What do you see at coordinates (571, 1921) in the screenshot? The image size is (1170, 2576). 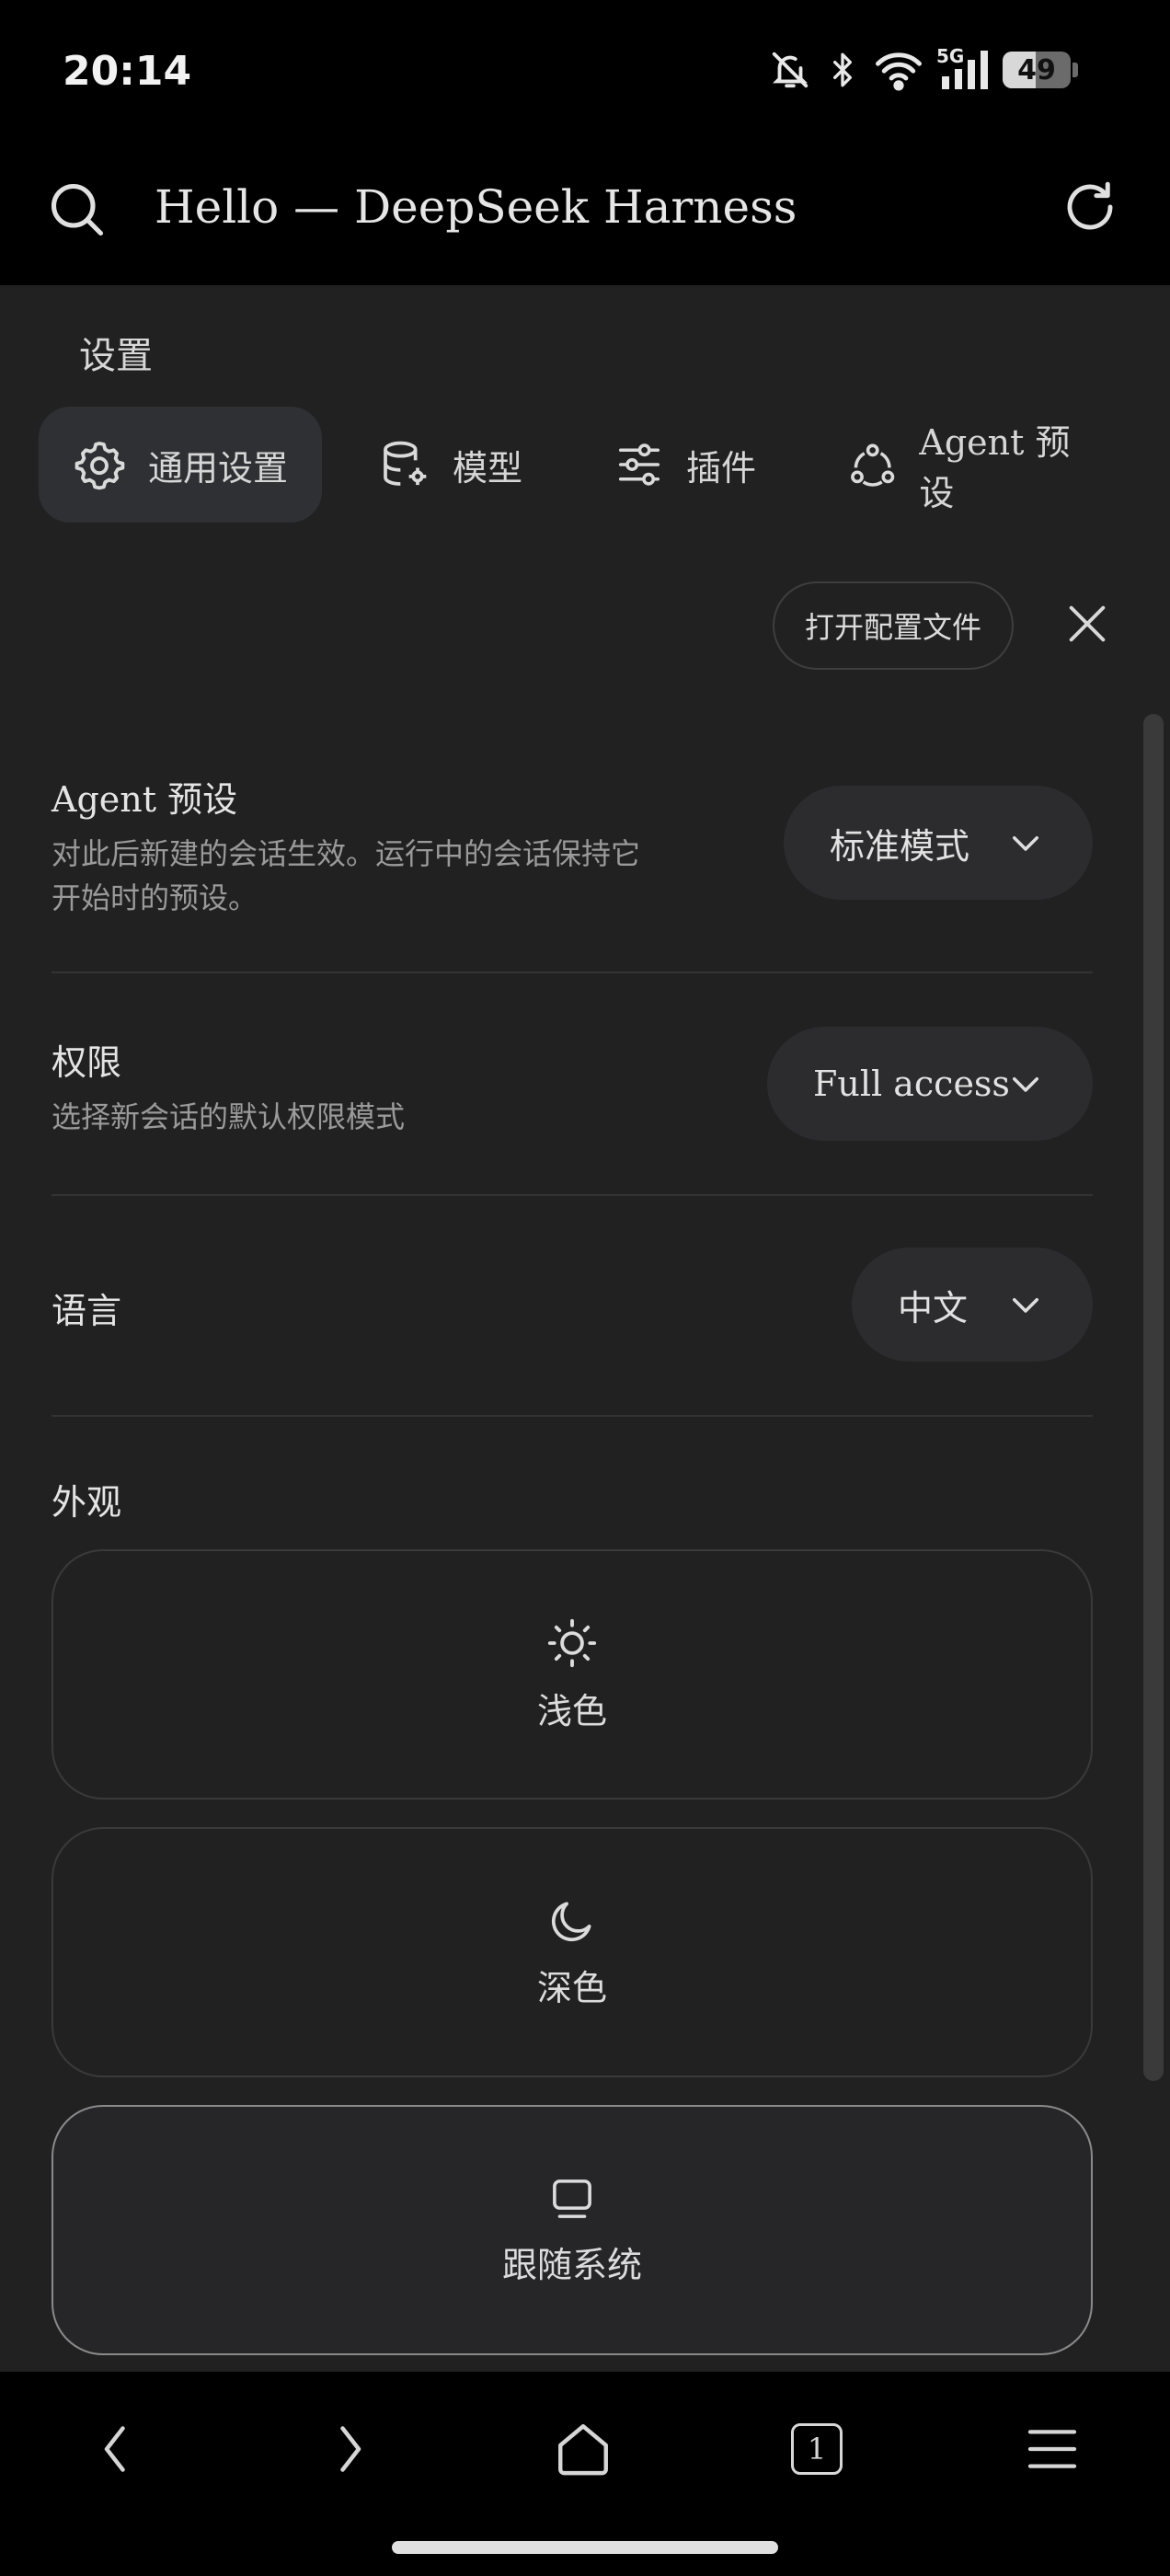 I see `moon-icon` at bounding box center [571, 1921].